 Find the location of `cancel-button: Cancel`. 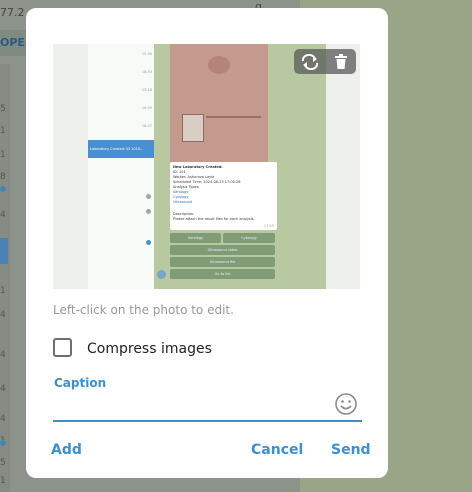

cancel-button: Cancel is located at coordinates (277, 450).